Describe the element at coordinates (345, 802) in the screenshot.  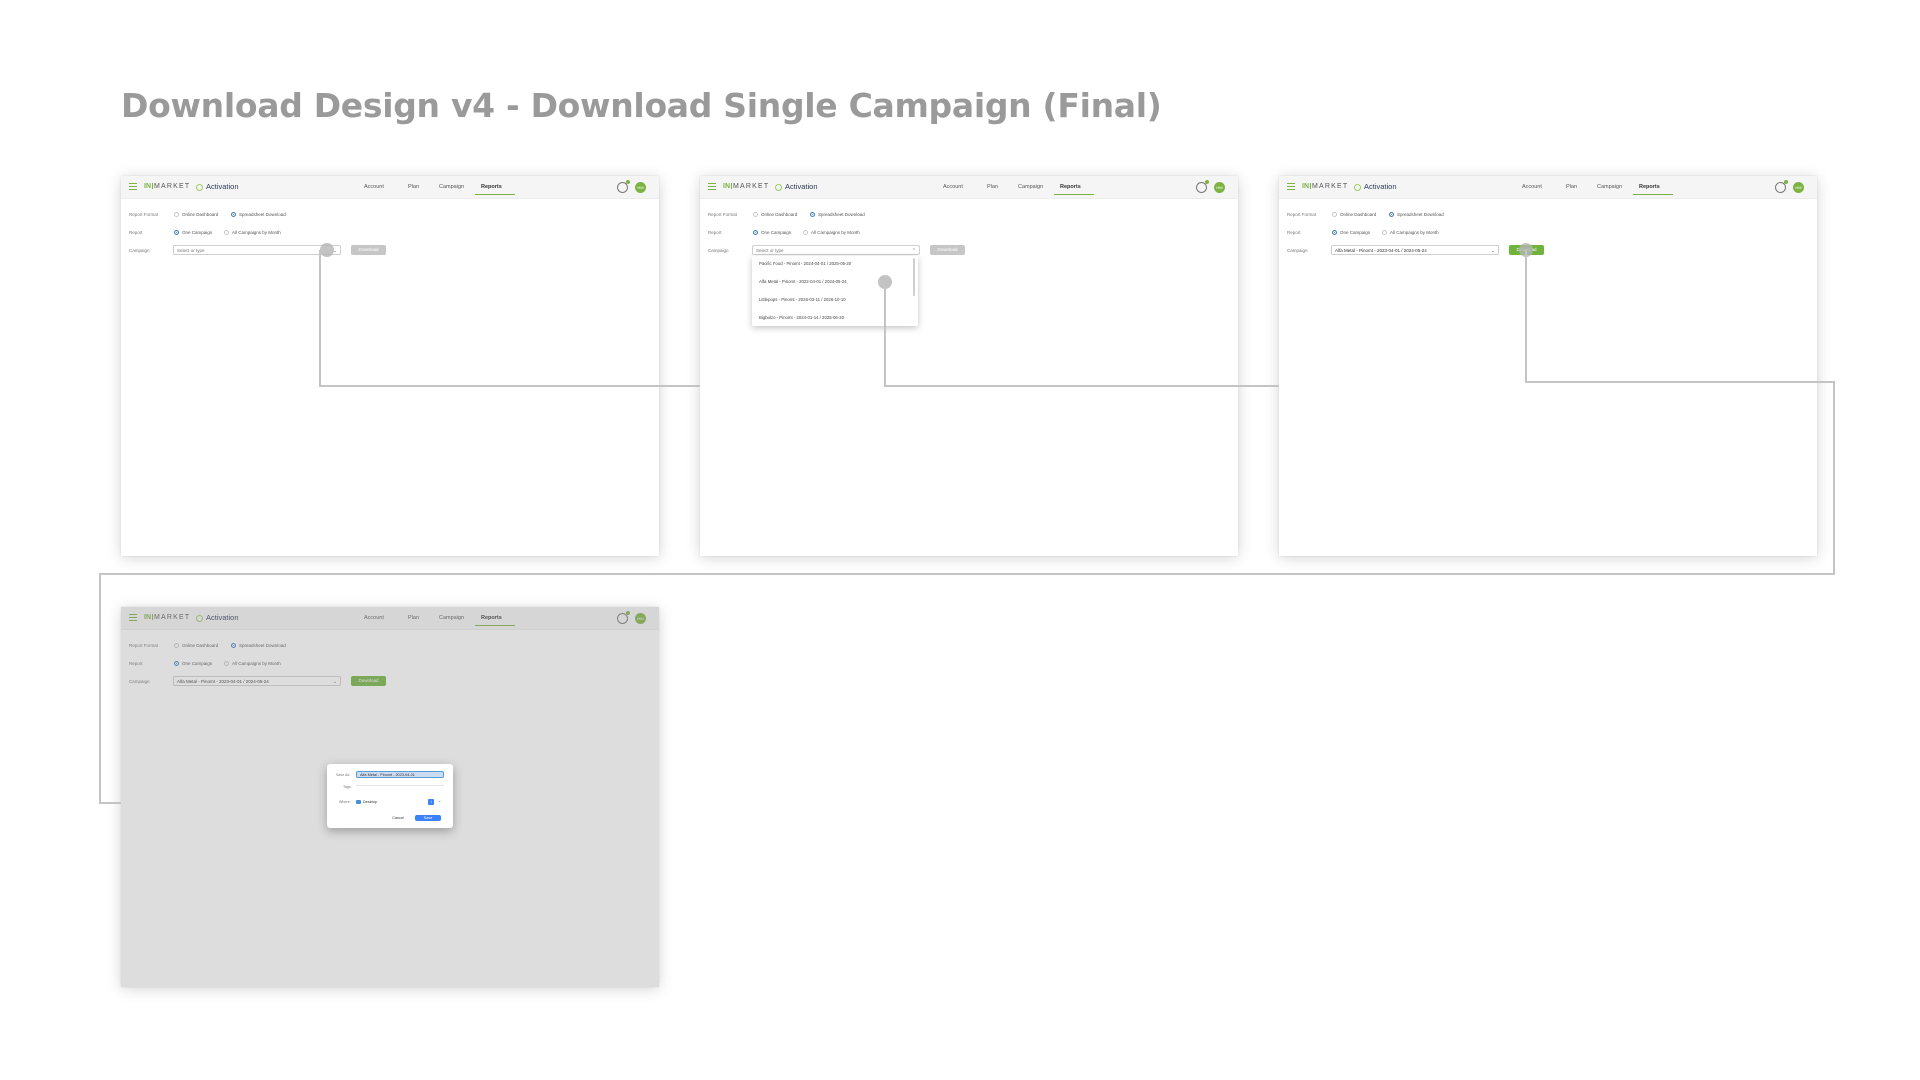
I see `where-label: Where:` at that location.